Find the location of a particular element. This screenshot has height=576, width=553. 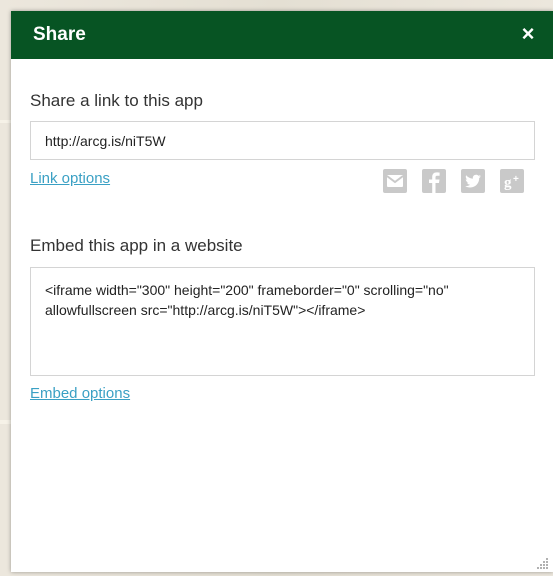

dialog-titlebar: Share × is located at coordinates (282, 35).